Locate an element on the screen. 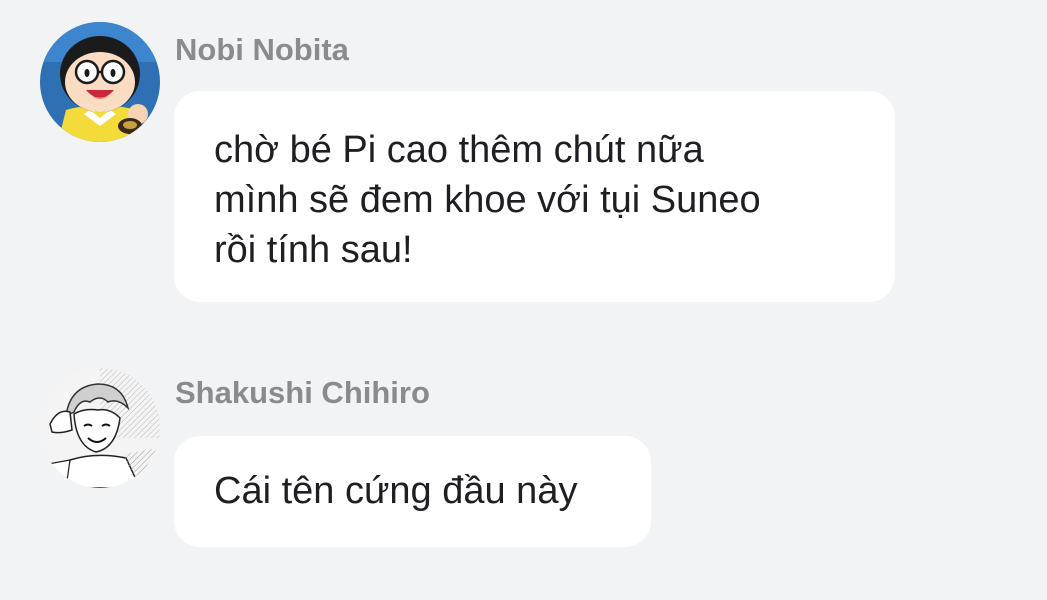 The height and width of the screenshot is (600, 1047). message-bubble: Cái tên cứng đầu này is located at coordinates (412, 491).